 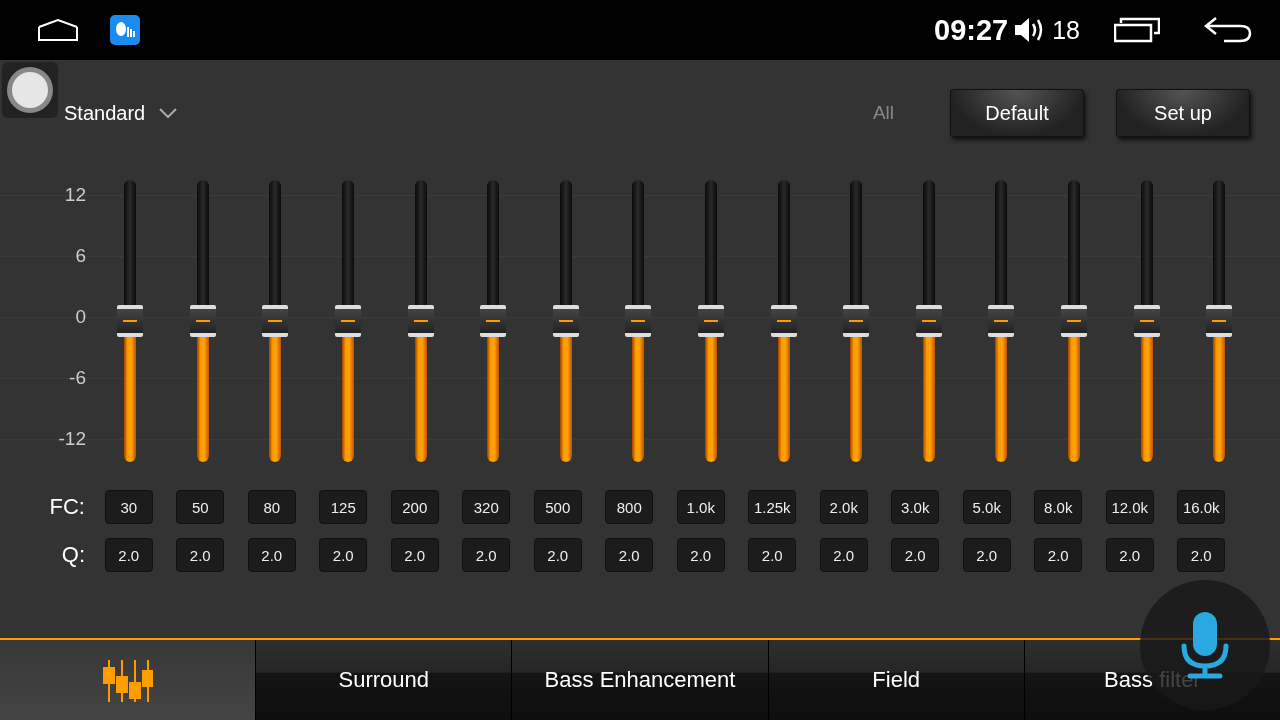 I want to click on frequency-field: 200, so click(x=414, y=507).